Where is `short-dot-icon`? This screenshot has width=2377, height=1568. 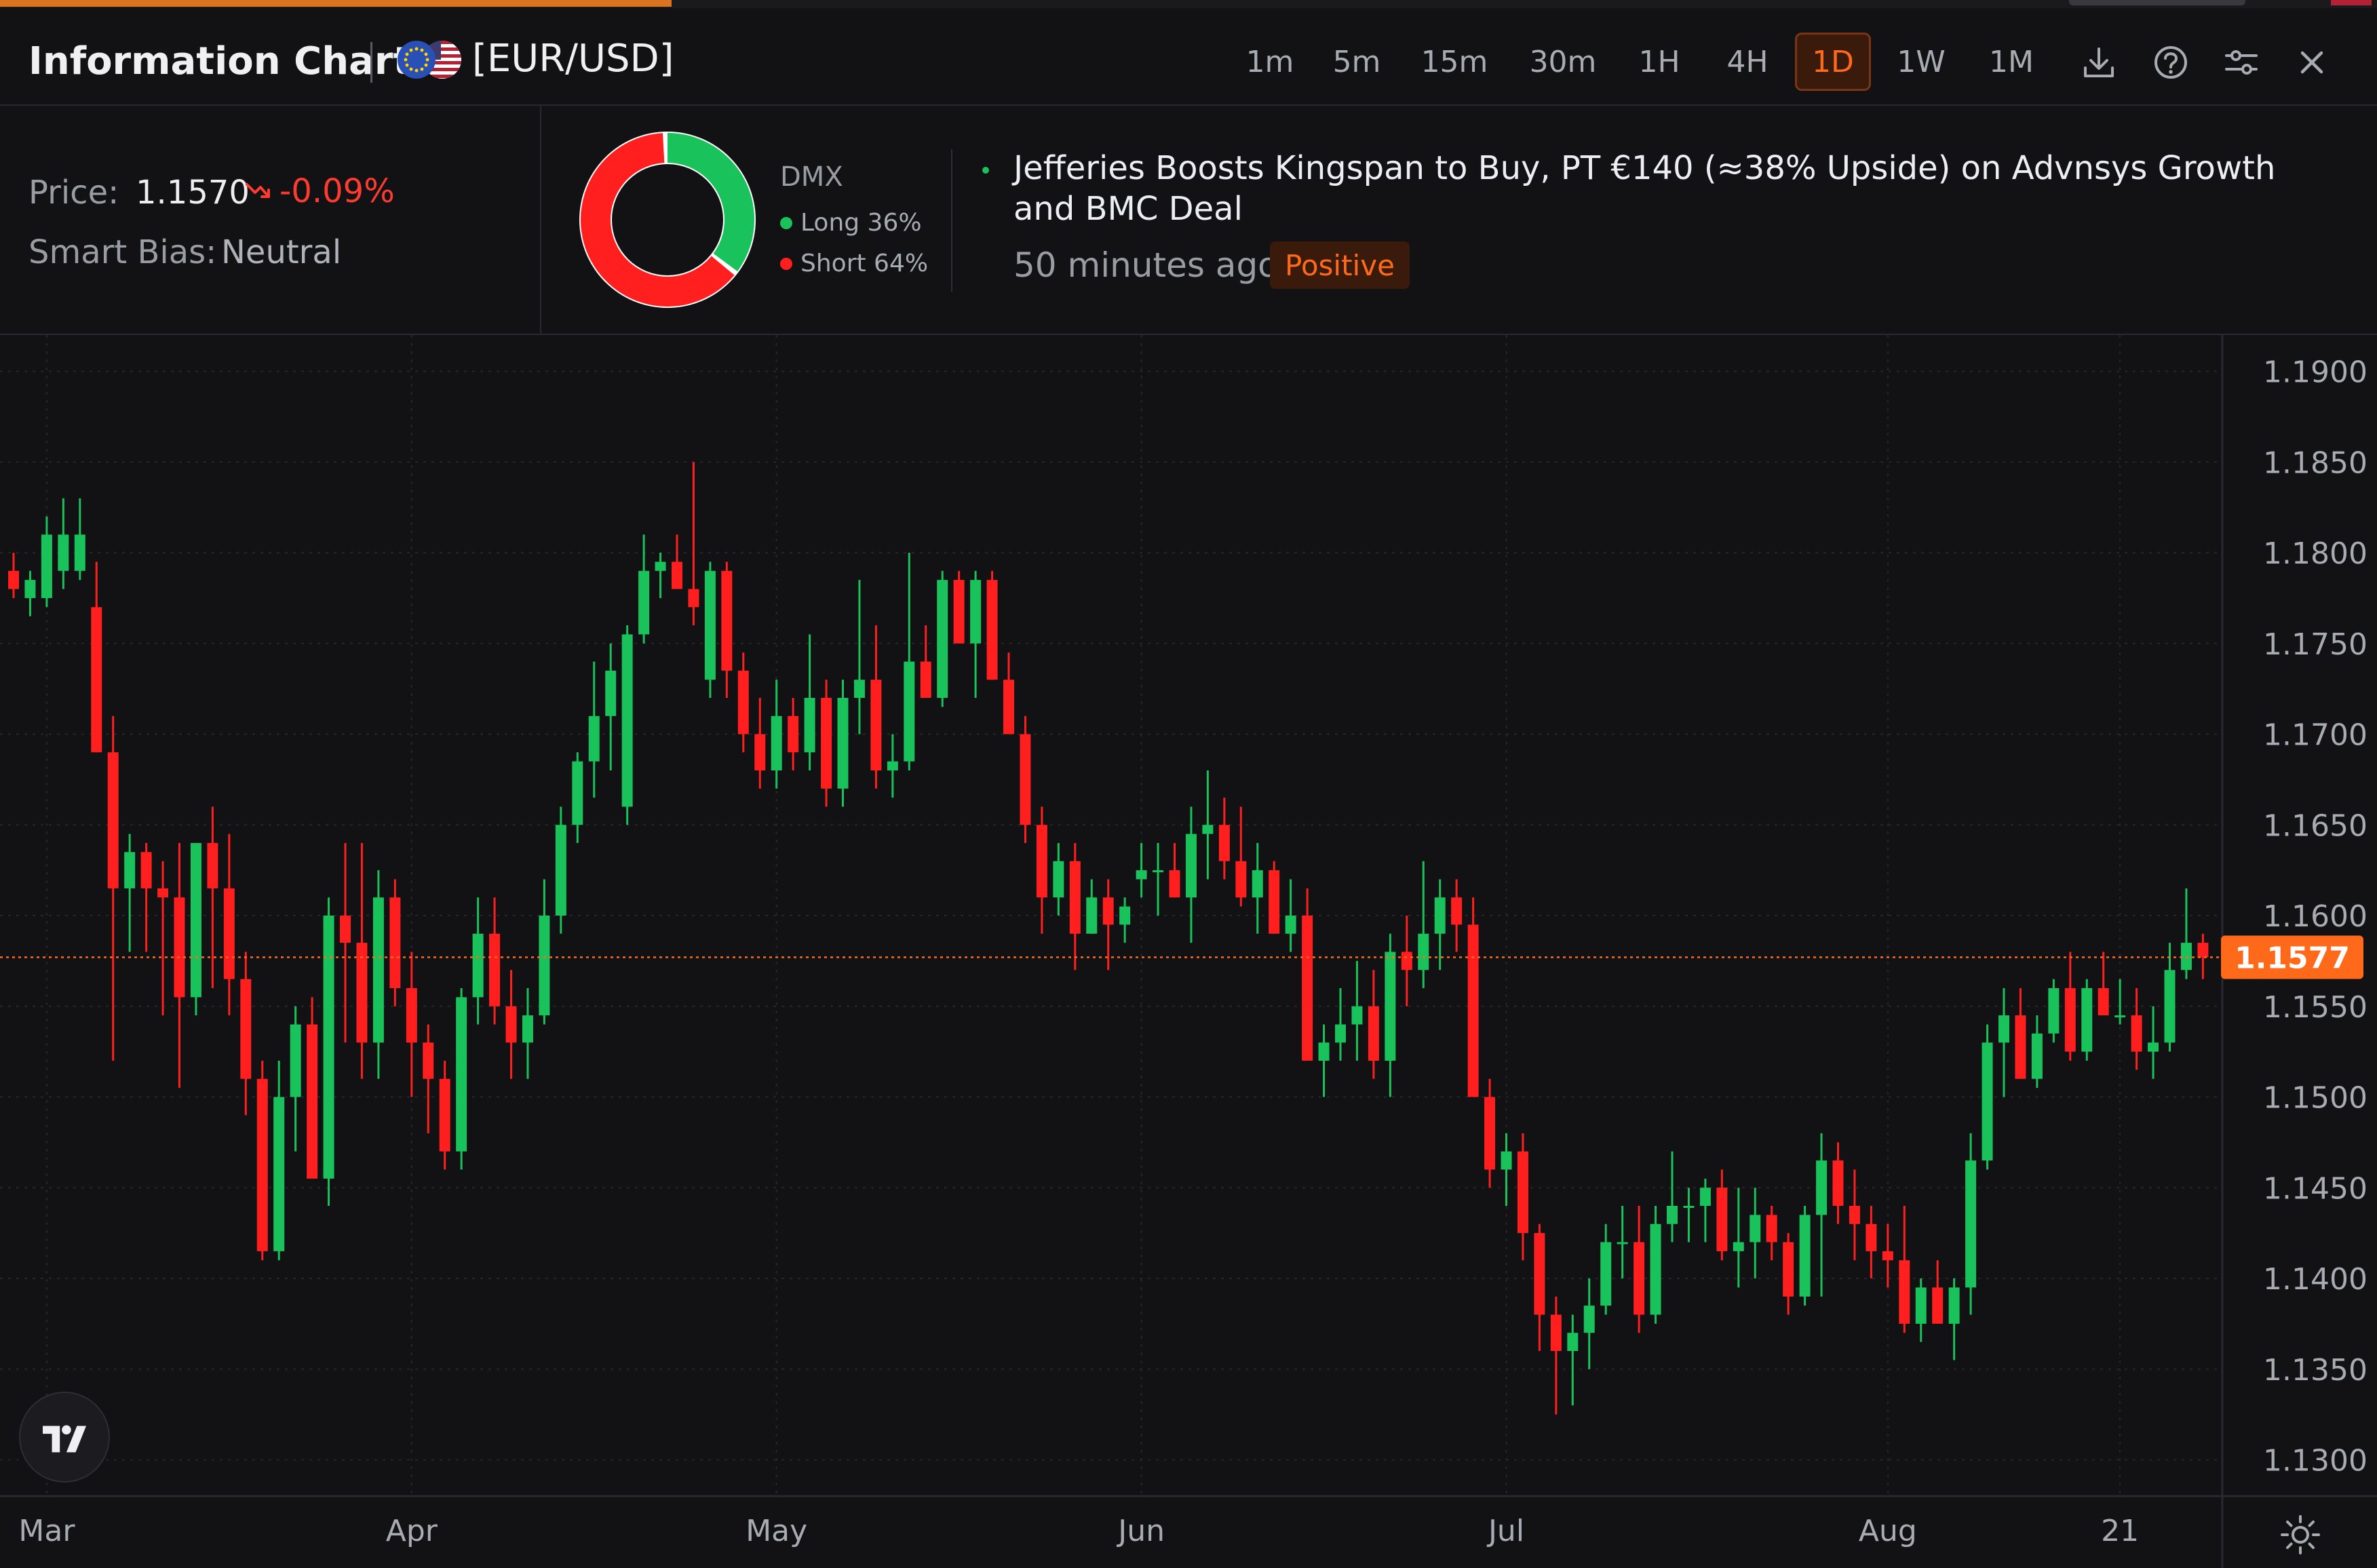 short-dot-icon is located at coordinates (786, 263).